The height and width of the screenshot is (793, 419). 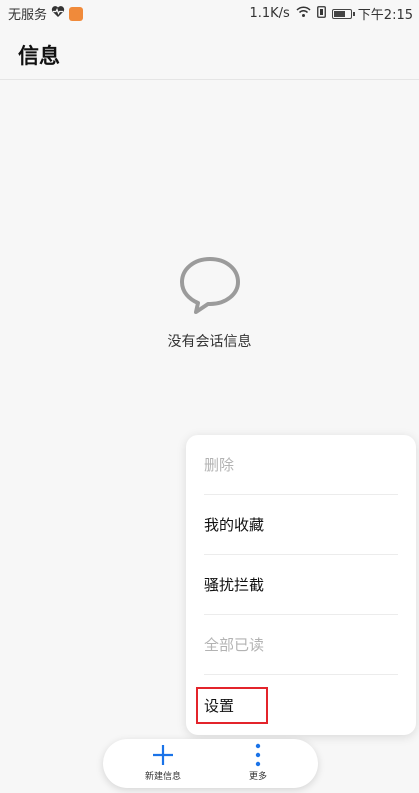 I want to click on more-button: 更多, so click(x=258, y=765).